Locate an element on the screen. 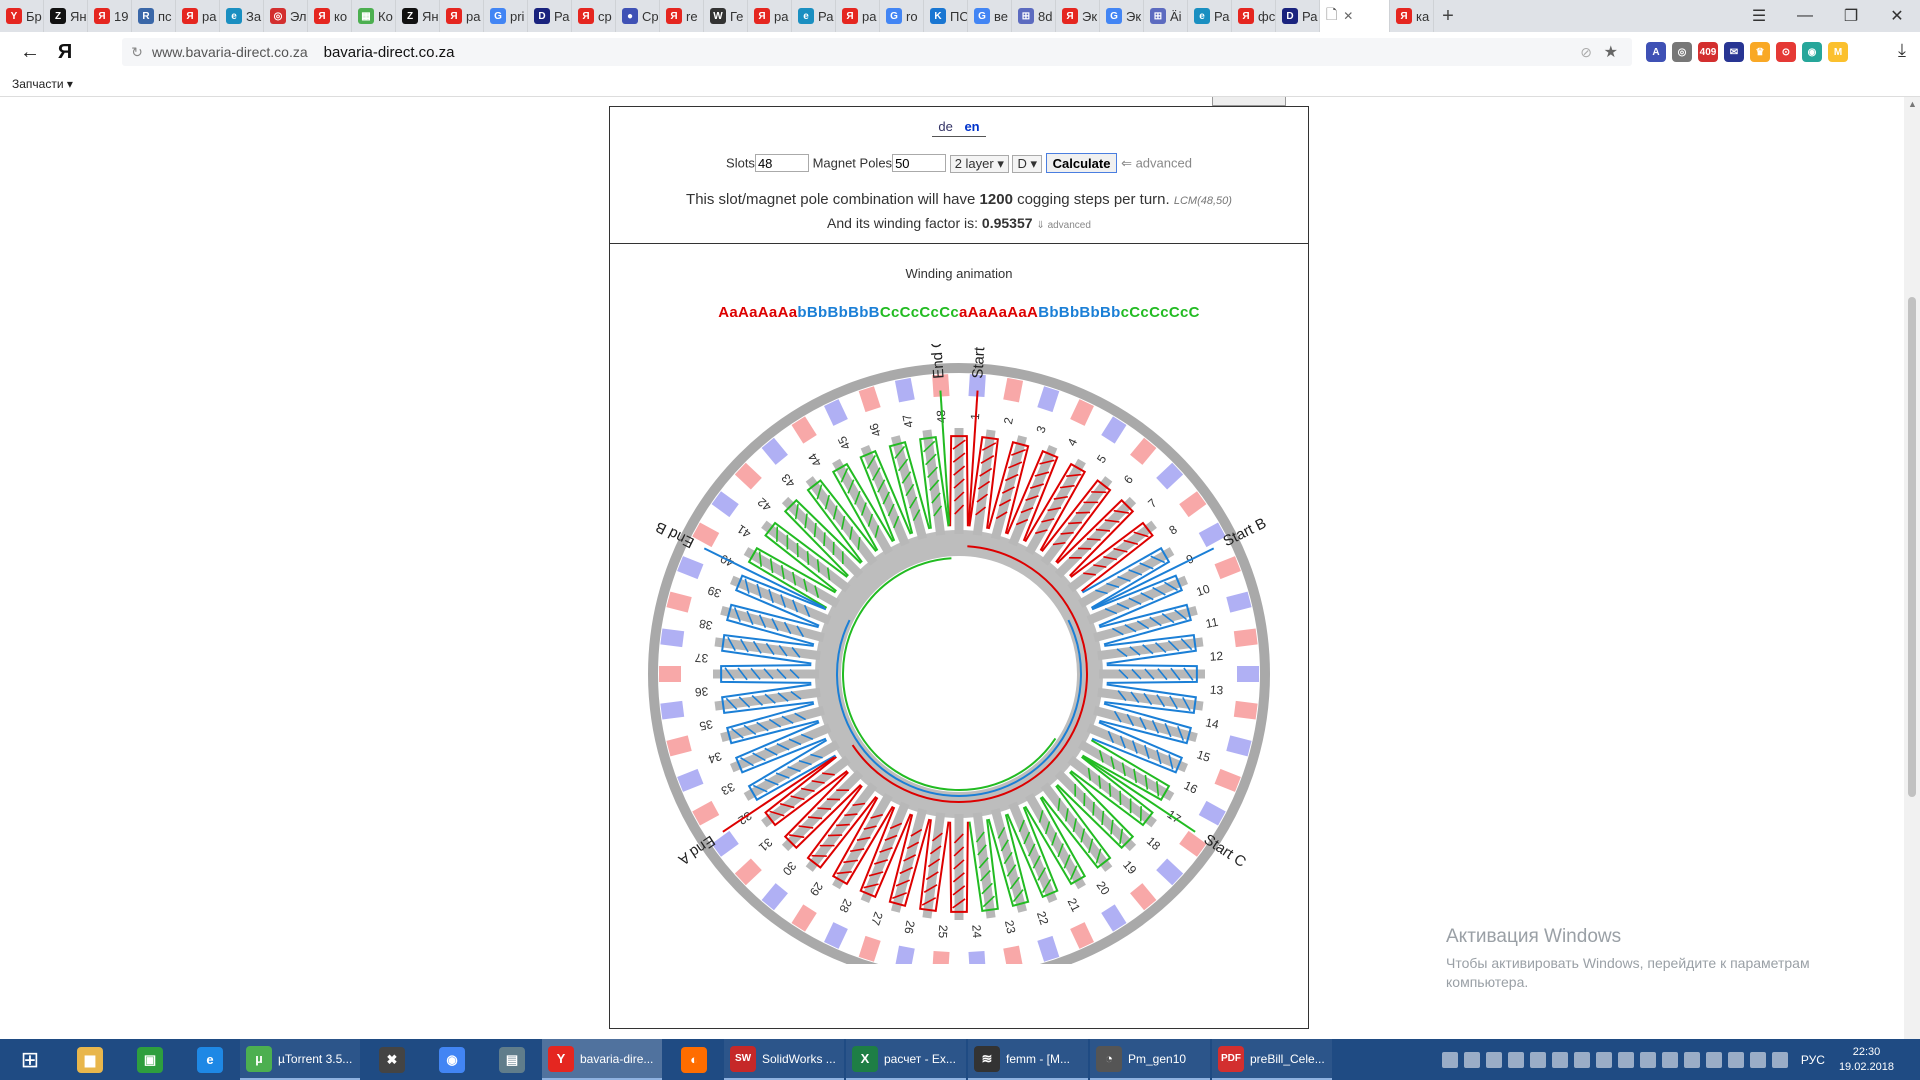 This screenshot has height=1080, width=1920. calculate-button: Calculate is located at coordinates (1081, 163).